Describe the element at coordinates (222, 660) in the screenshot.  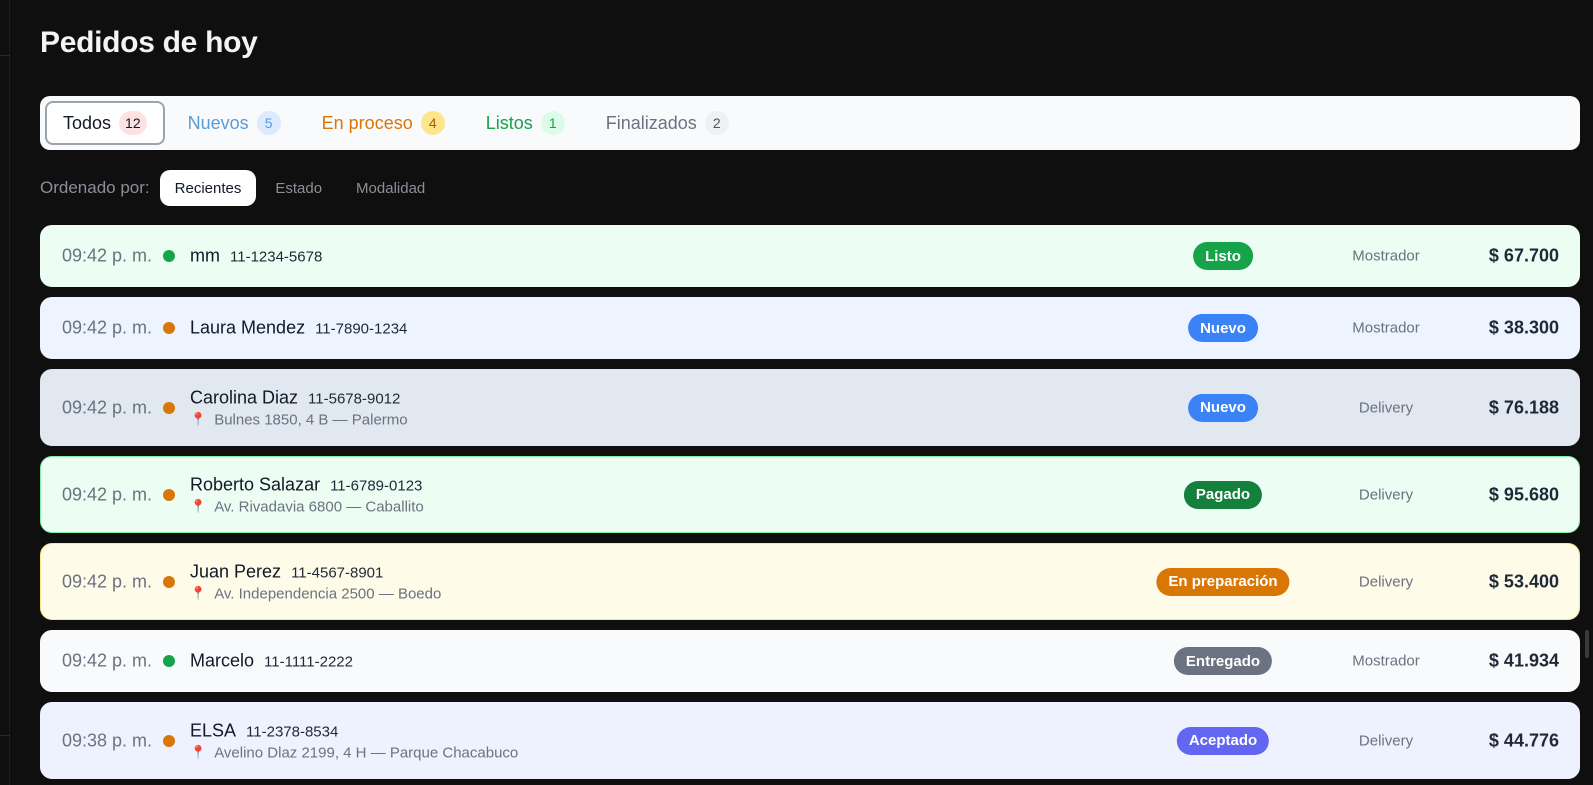
I see `customer-name: Marcelo` at that location.